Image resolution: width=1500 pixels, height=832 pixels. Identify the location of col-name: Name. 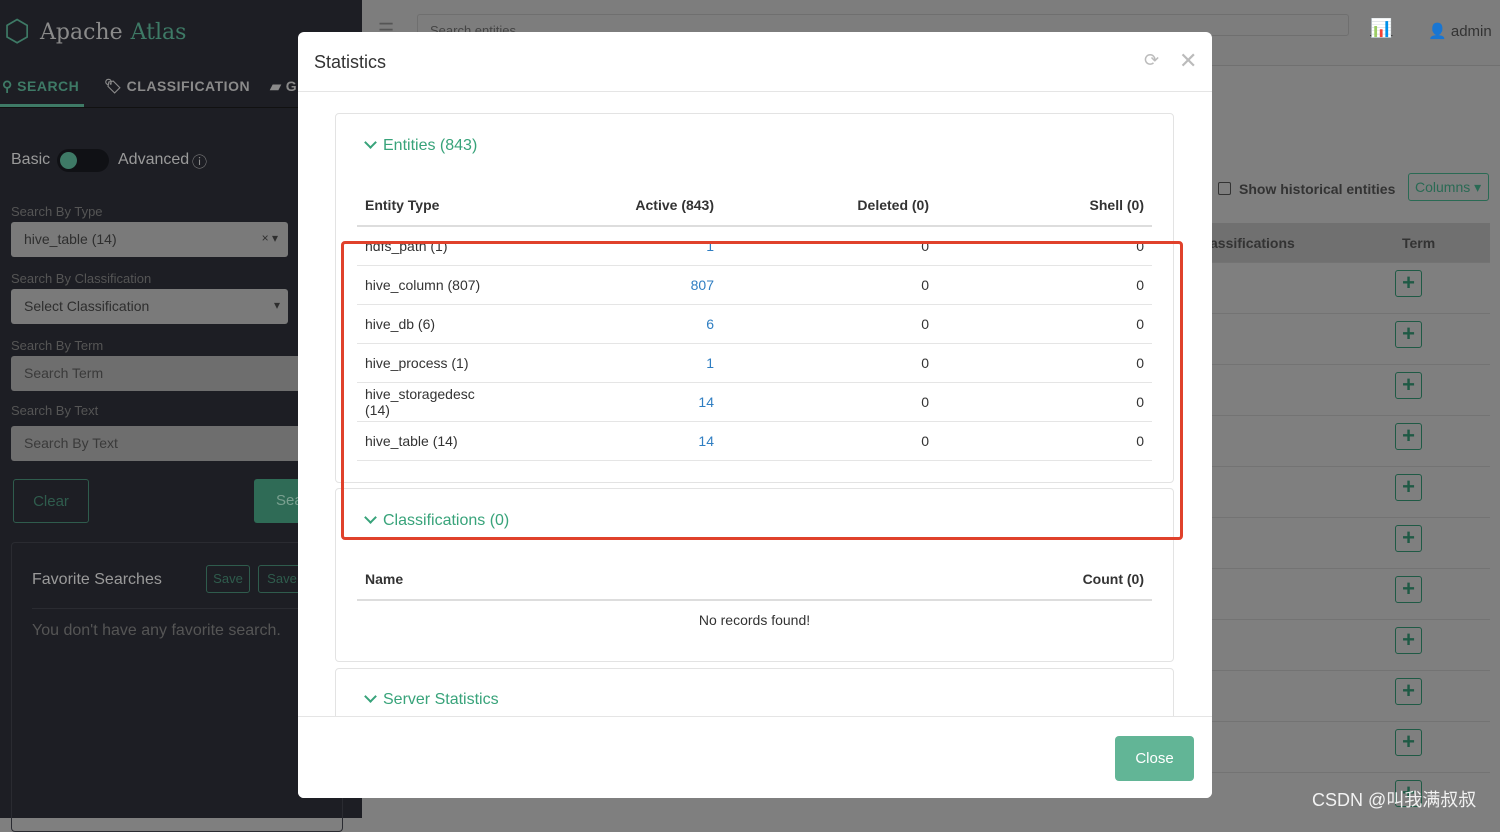
(521, 580).